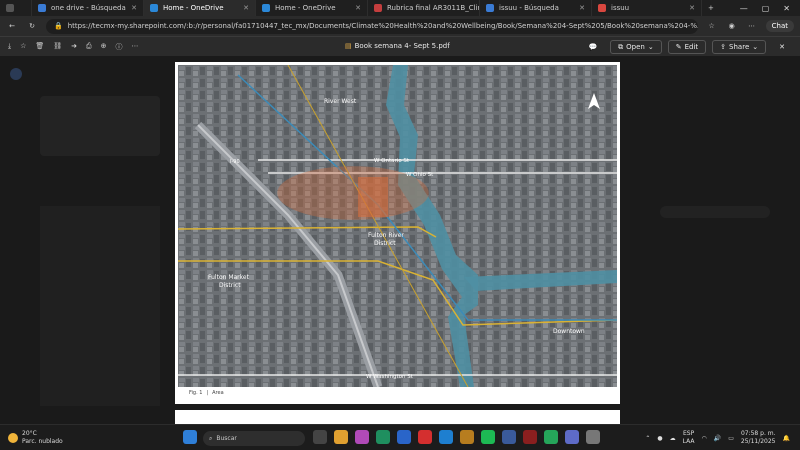  Describe the element at coordinates (154, 8) in the screenshot. I see `cloud-icon` at that location.